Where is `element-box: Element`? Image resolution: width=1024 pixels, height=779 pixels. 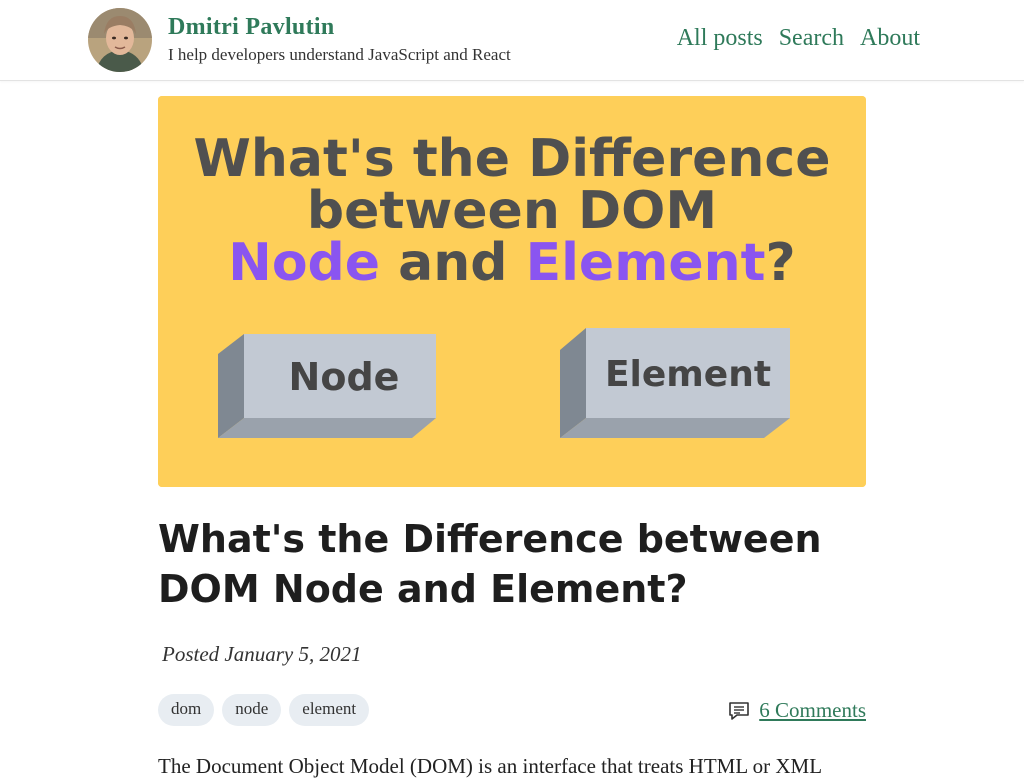
element-box: Element is located at coordinates (675, 383).